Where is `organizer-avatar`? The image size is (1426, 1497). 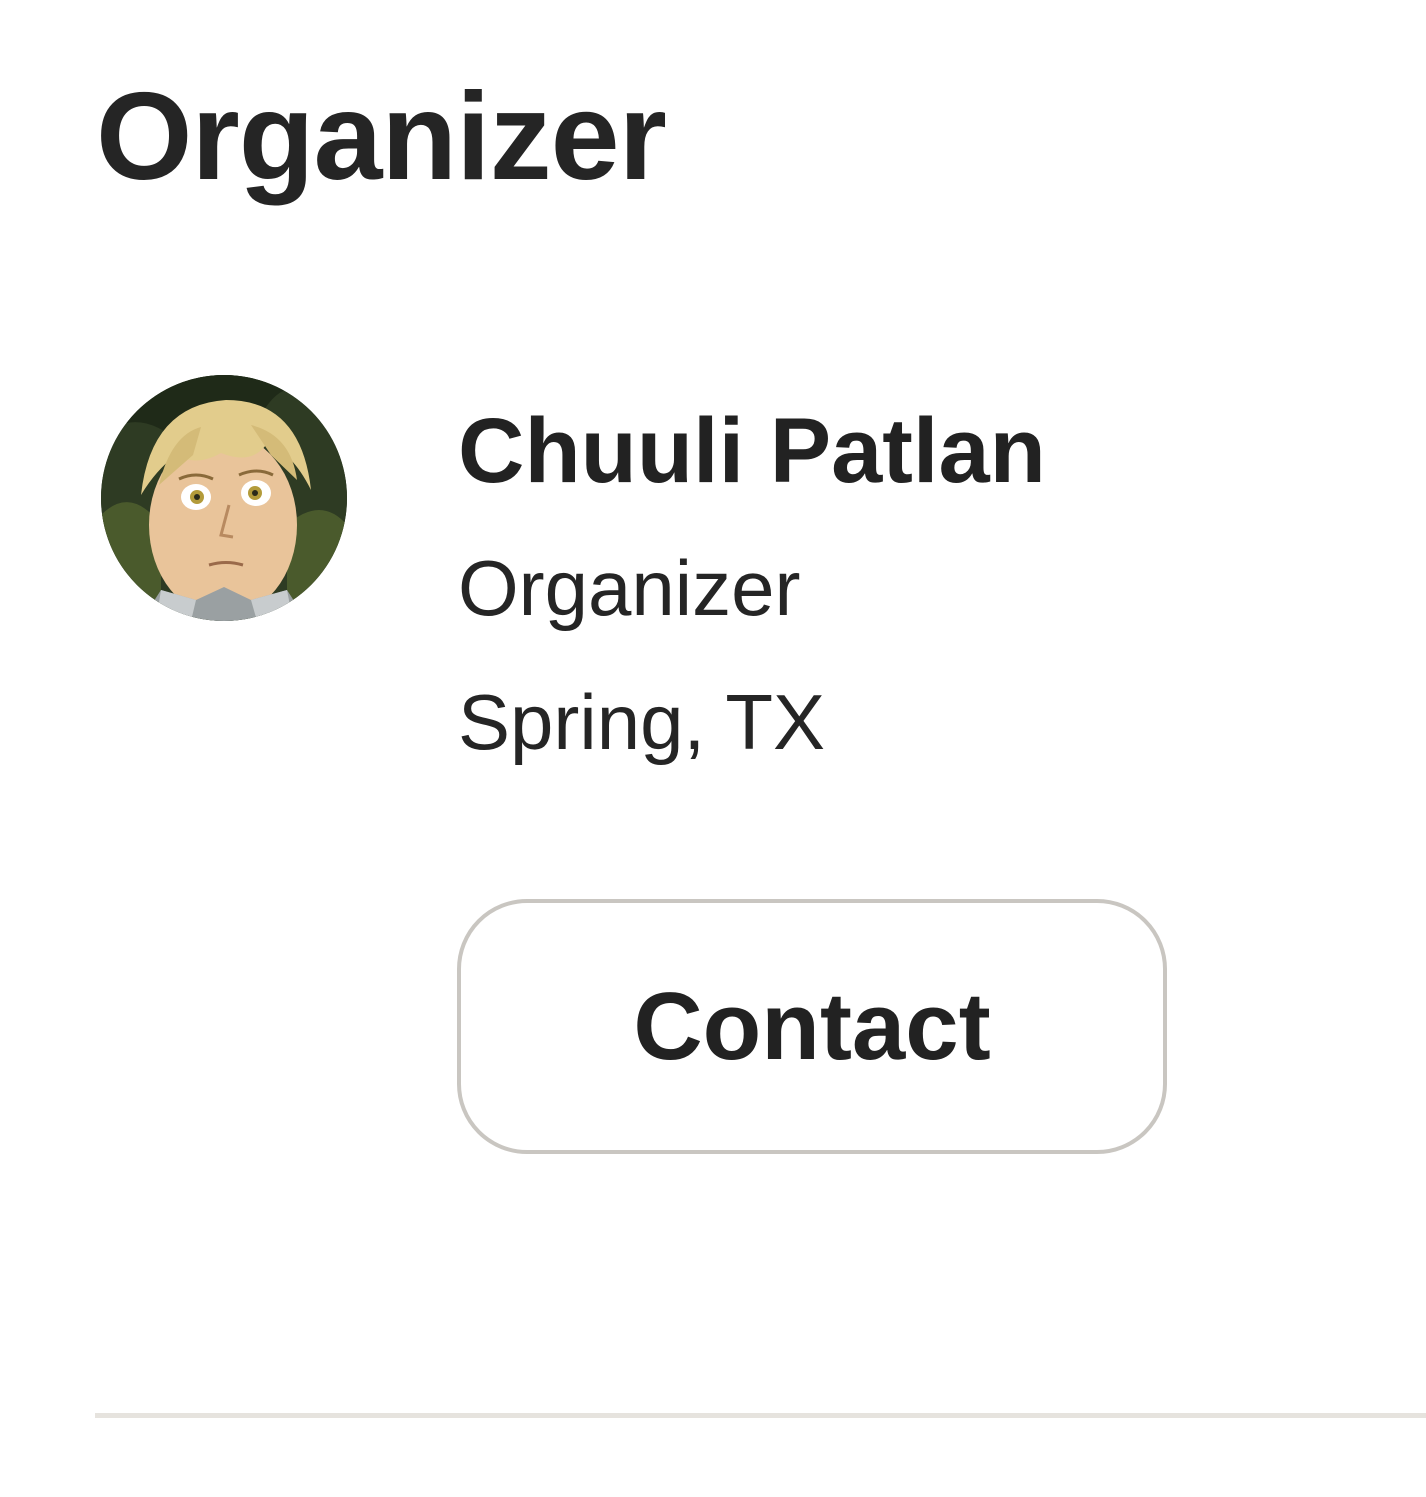 organizer-avatar is located at coordinates (224, 498).